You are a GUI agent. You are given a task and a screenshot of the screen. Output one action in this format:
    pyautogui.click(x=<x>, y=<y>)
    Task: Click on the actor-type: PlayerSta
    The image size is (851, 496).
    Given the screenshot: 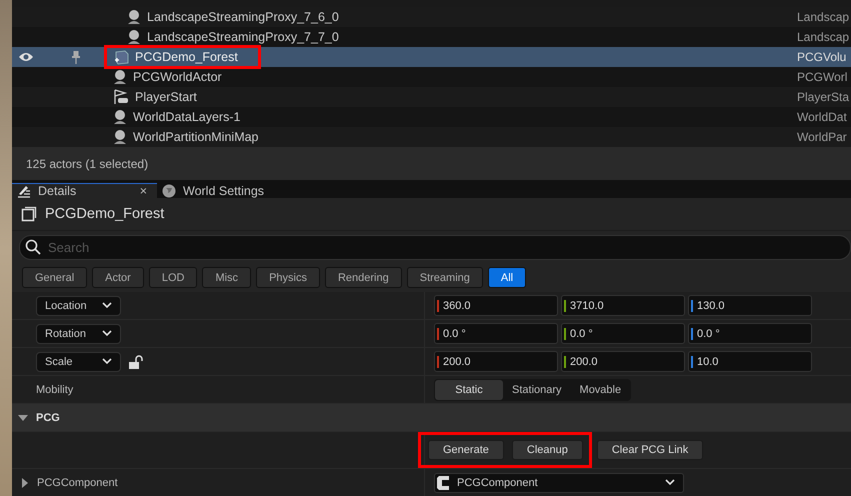 What is the action you would take?
    pyautogui.click(x=823, y=97)
    